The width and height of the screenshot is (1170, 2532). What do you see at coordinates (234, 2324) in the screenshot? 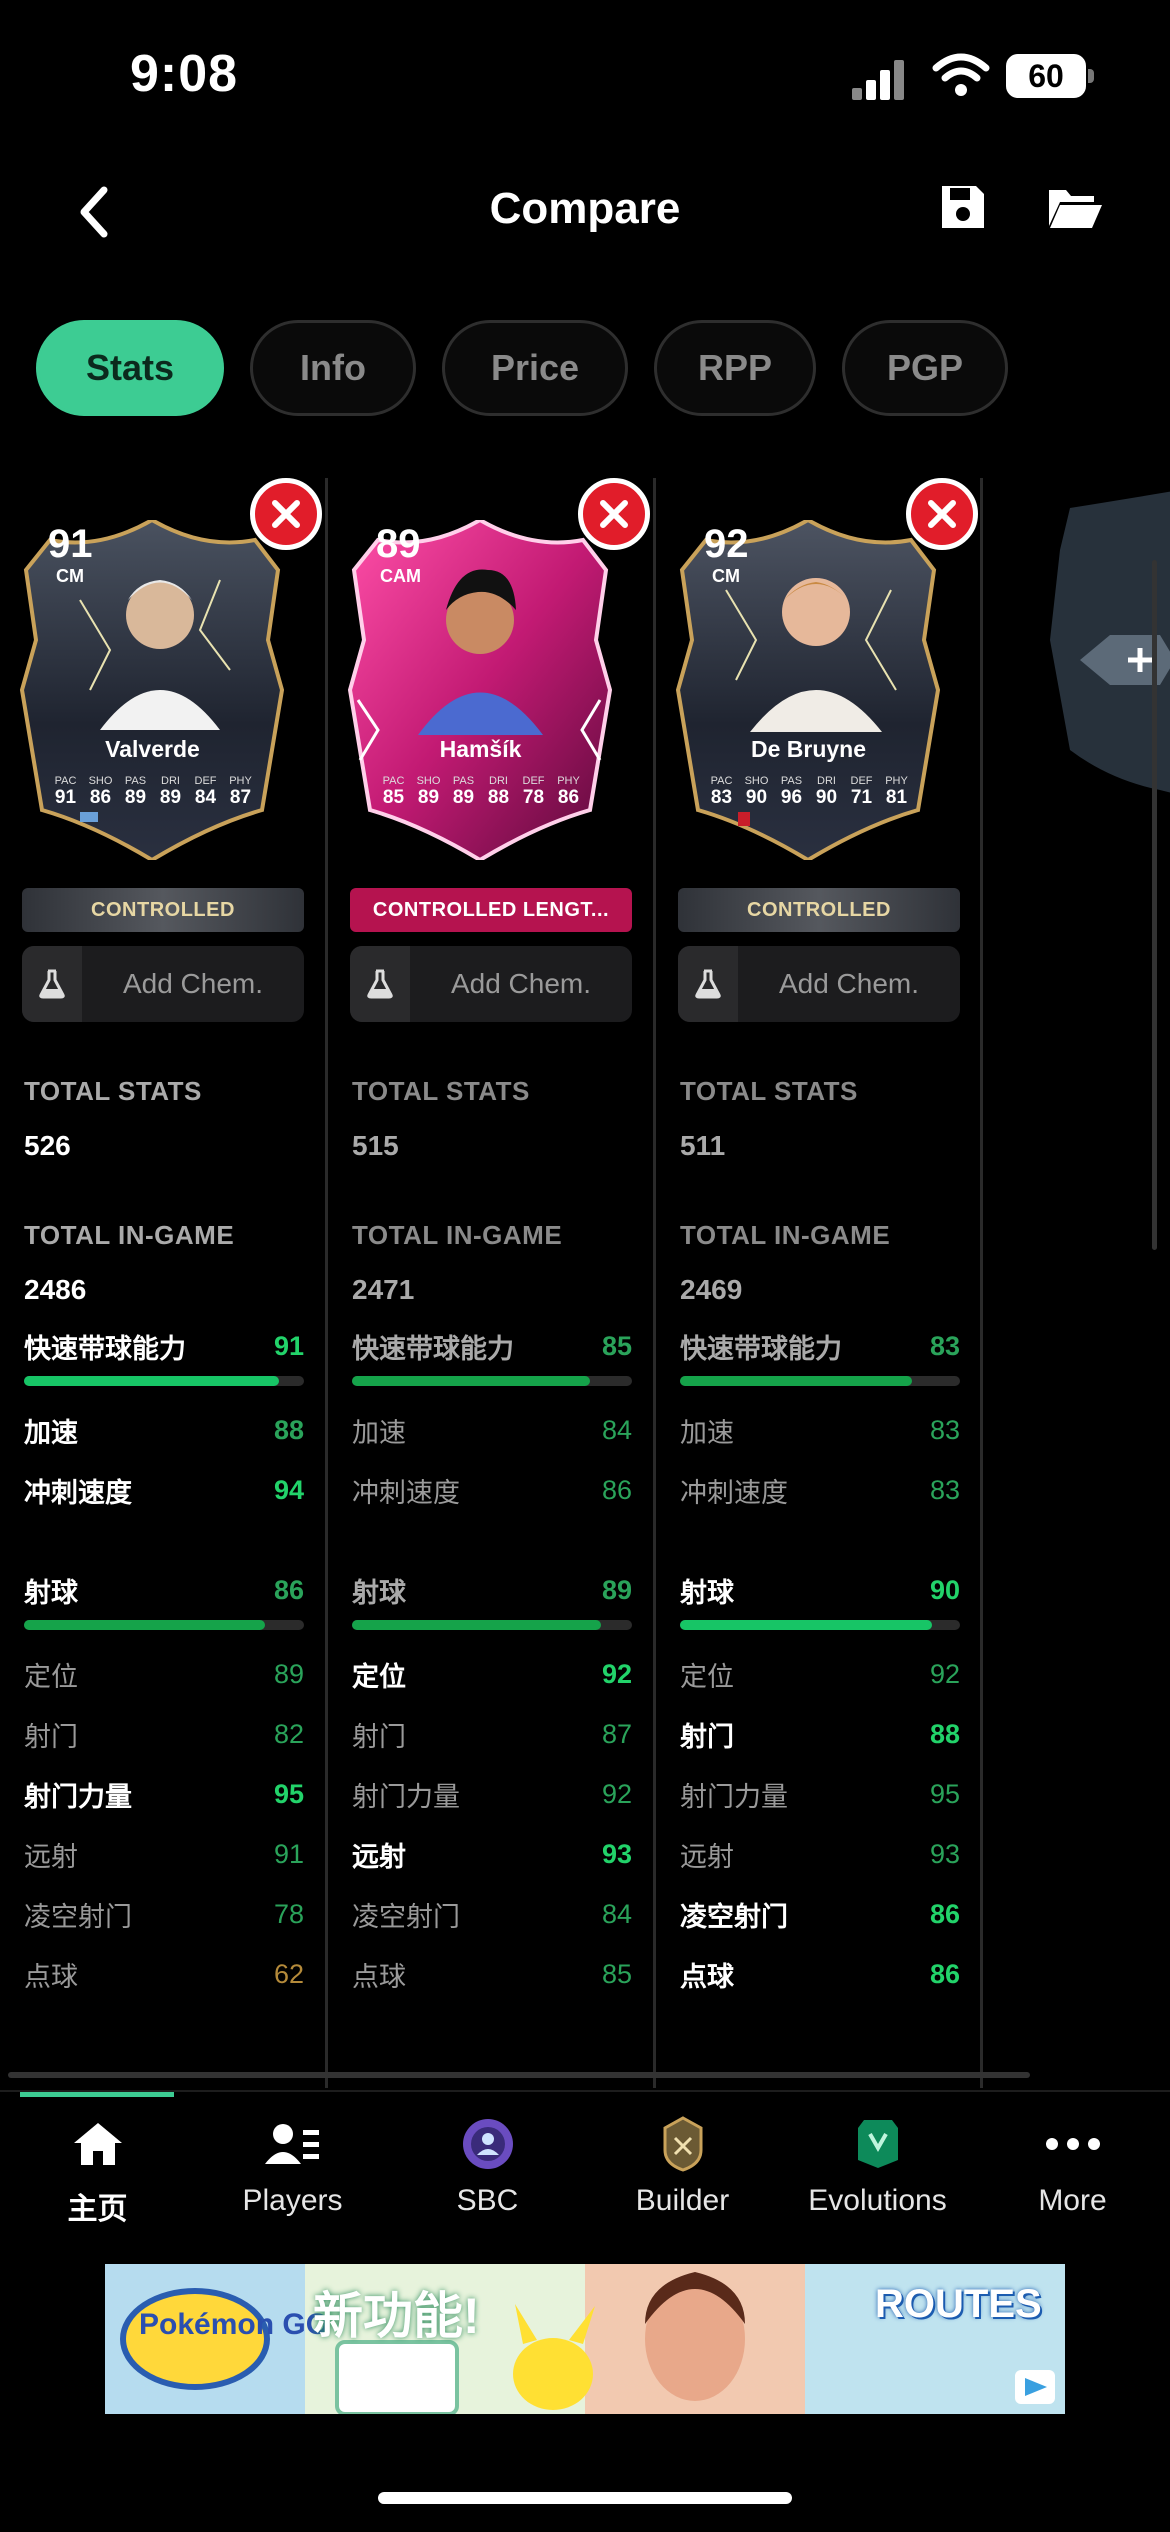
I see `ad-brand: Pokémon GO` at bounding box center [234, 2324].